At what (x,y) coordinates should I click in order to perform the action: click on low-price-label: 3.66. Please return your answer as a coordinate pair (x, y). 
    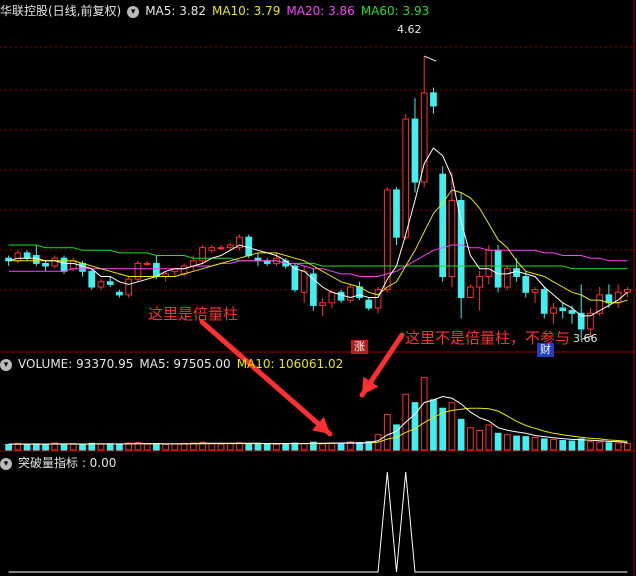
    Looking at the image, I should click on (585, 338).